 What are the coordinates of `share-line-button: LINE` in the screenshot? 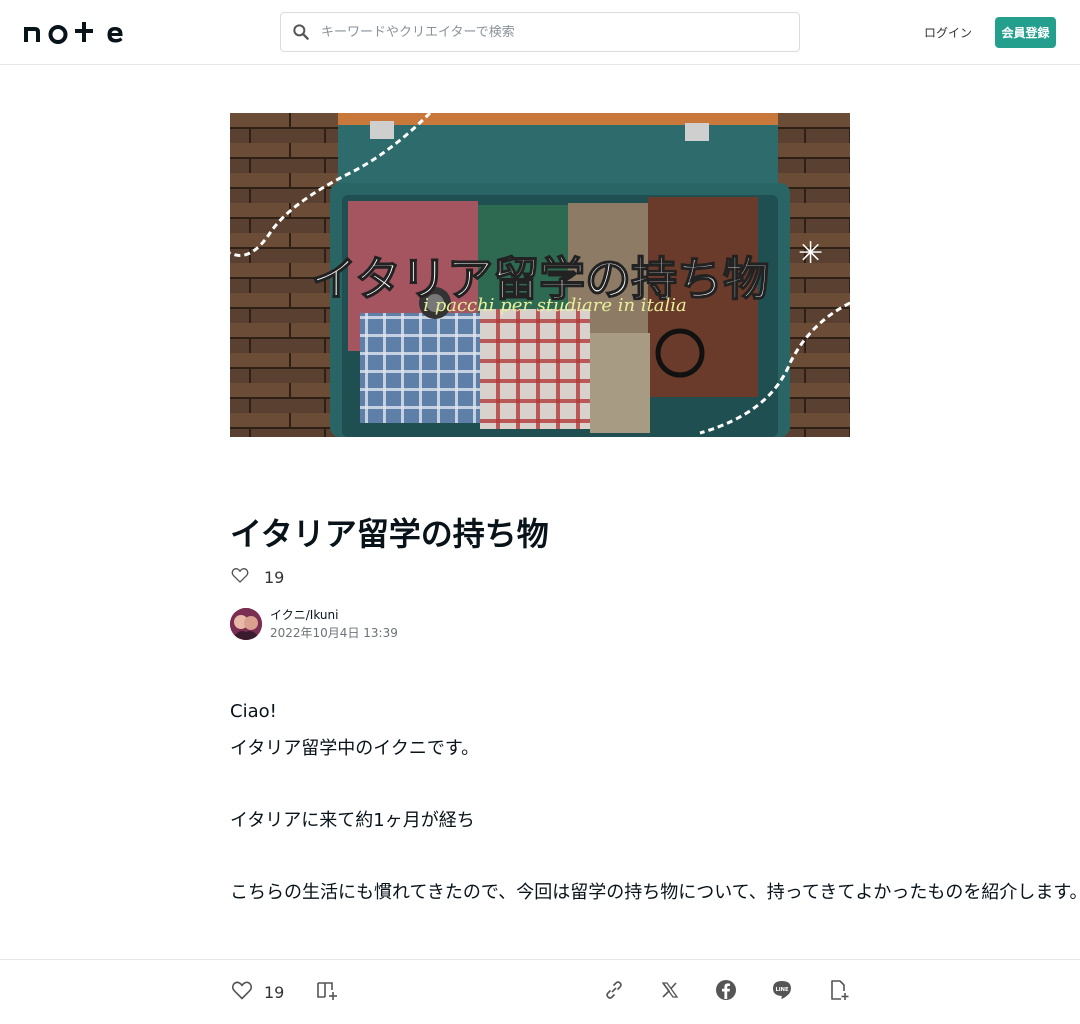 It's located at (782, 992).